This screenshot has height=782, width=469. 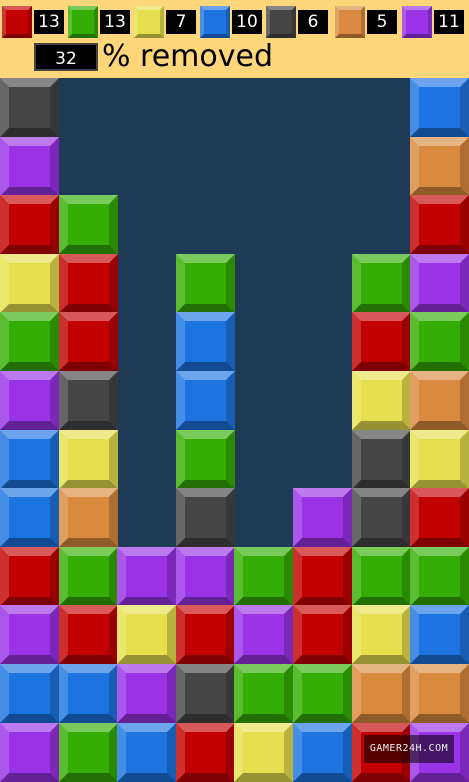 I want to click on swatch-blue, so click(x=215, y=22).